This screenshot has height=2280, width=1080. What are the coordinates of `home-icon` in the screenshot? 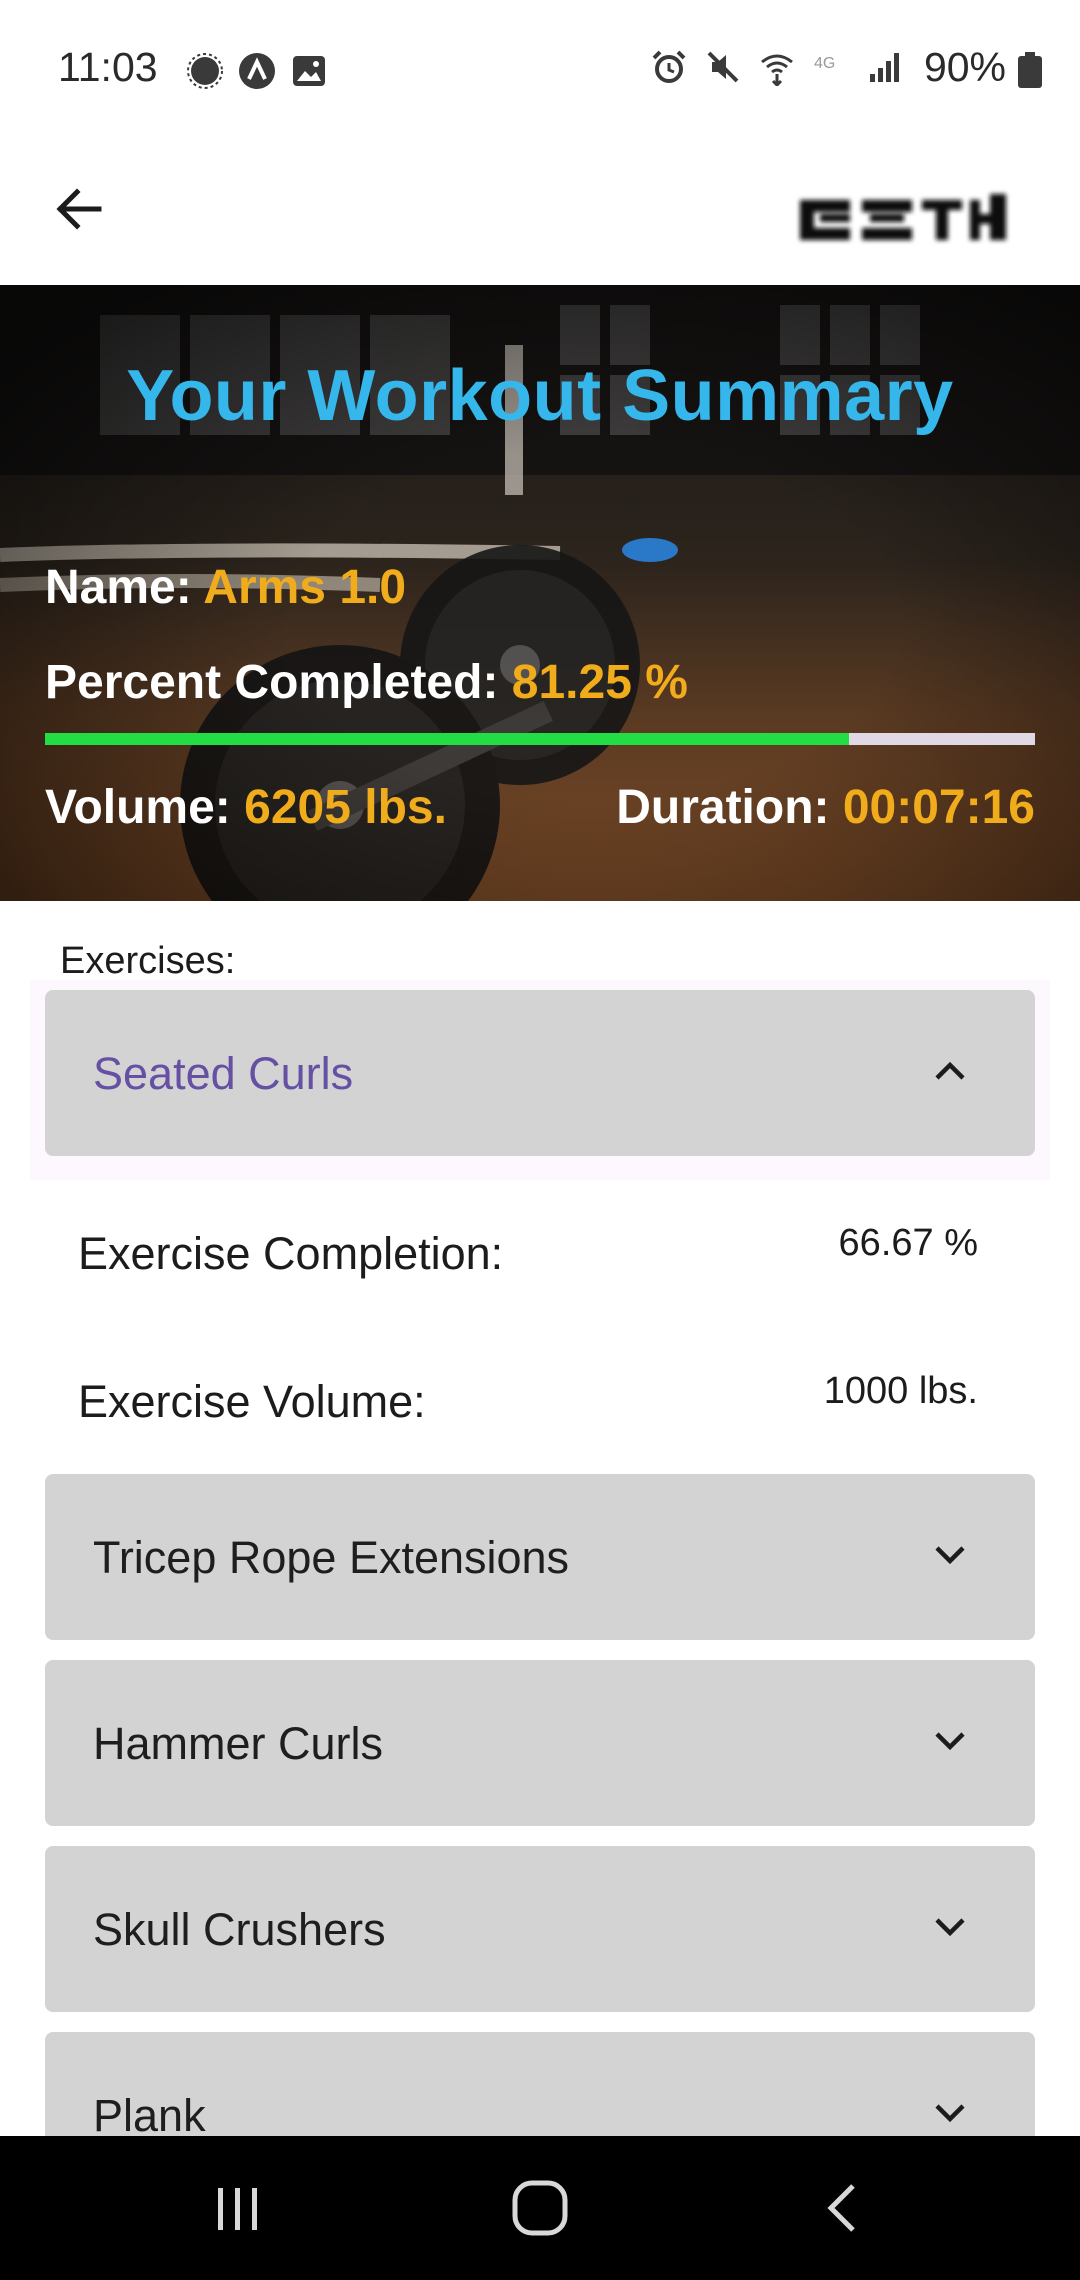 It's located at (540, 2208).